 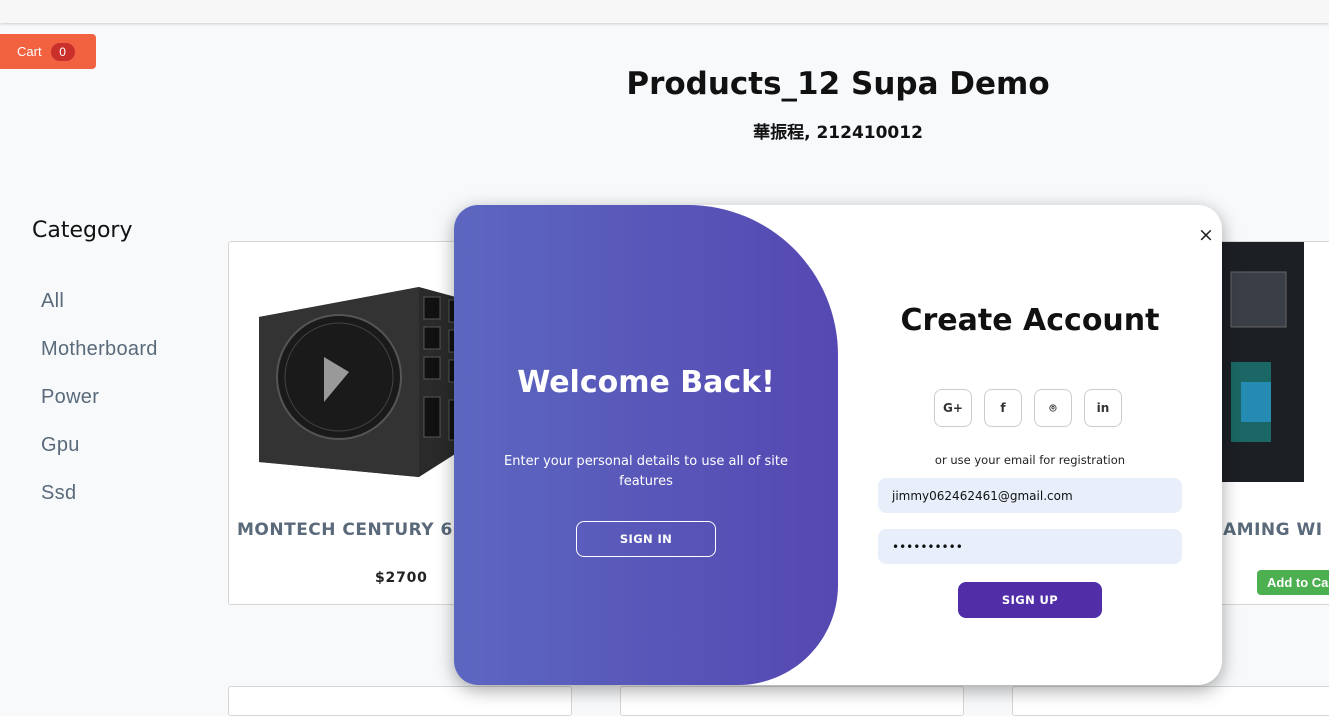 What do you see at coordinates (838, 84) in the screenshot?
I see `page-title: Products_12 Supa Demo` at bounding box center [838, 84].